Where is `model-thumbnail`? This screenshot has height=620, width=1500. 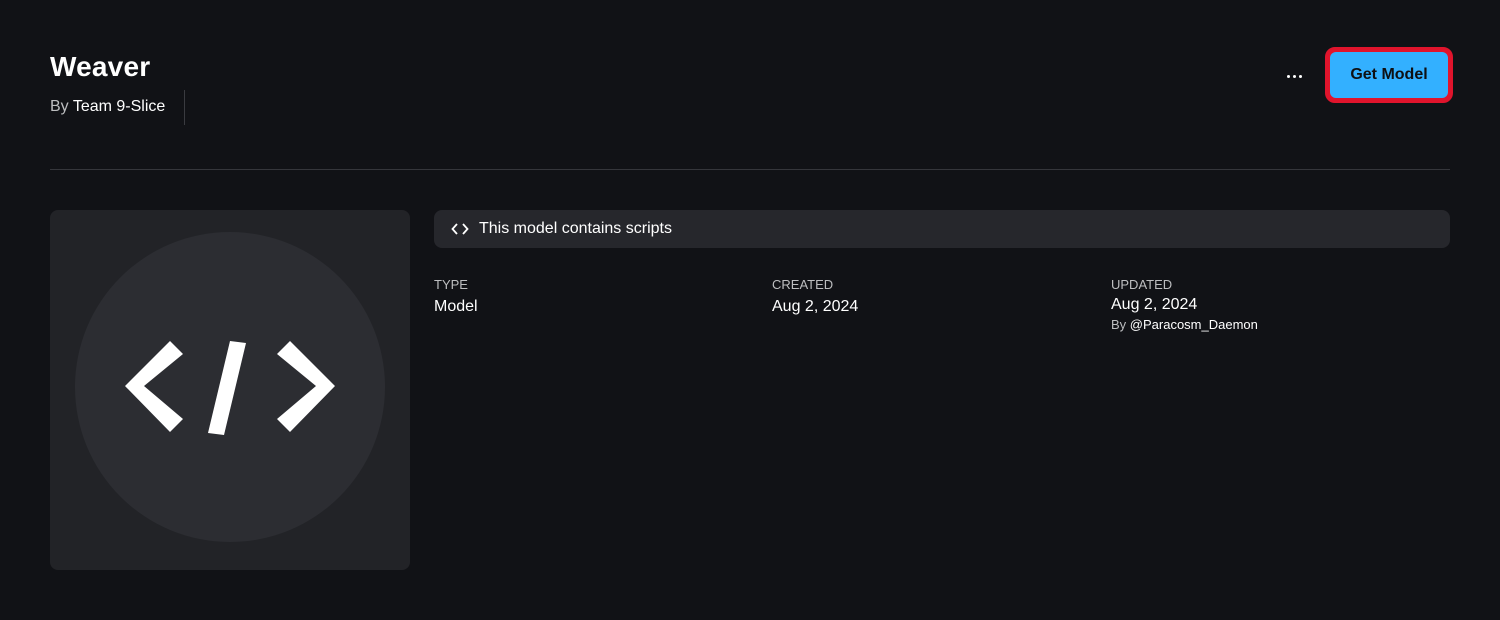
model-thumbnail is located at coordinates (230, 390).